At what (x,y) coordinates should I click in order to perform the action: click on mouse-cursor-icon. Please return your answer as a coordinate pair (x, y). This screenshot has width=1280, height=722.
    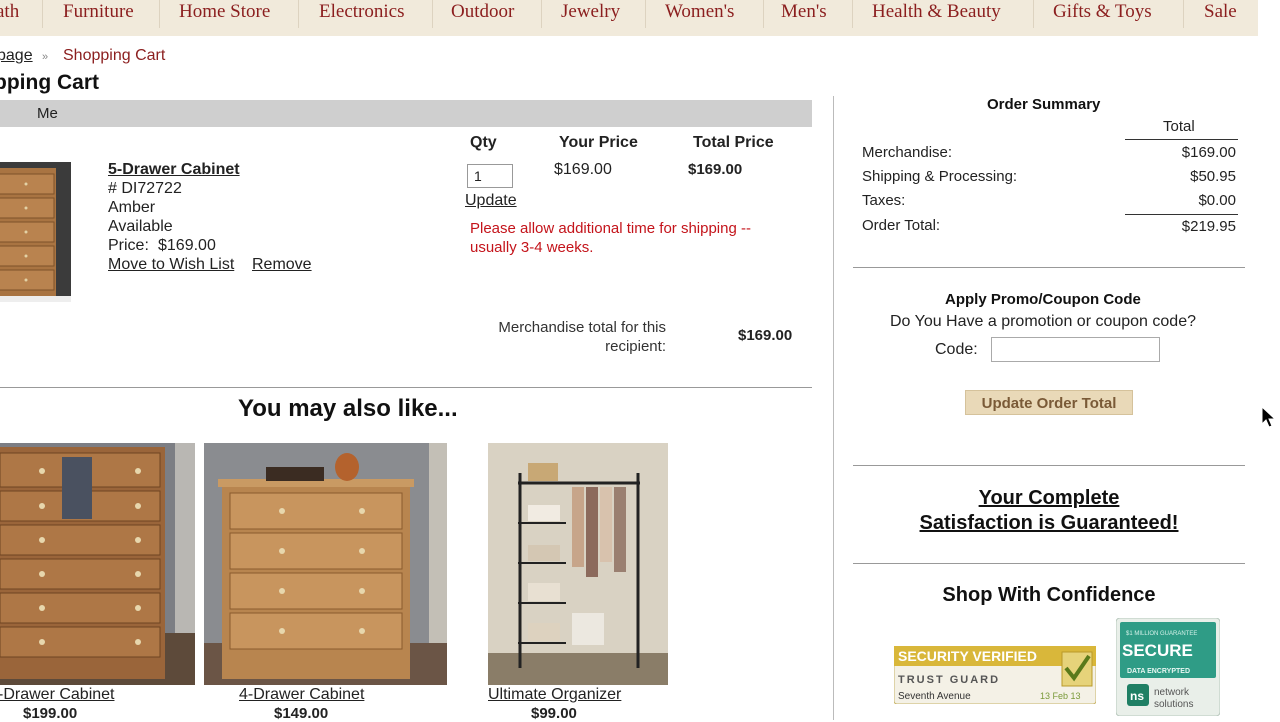
    Looking at the image, I should click on (1269, 417).